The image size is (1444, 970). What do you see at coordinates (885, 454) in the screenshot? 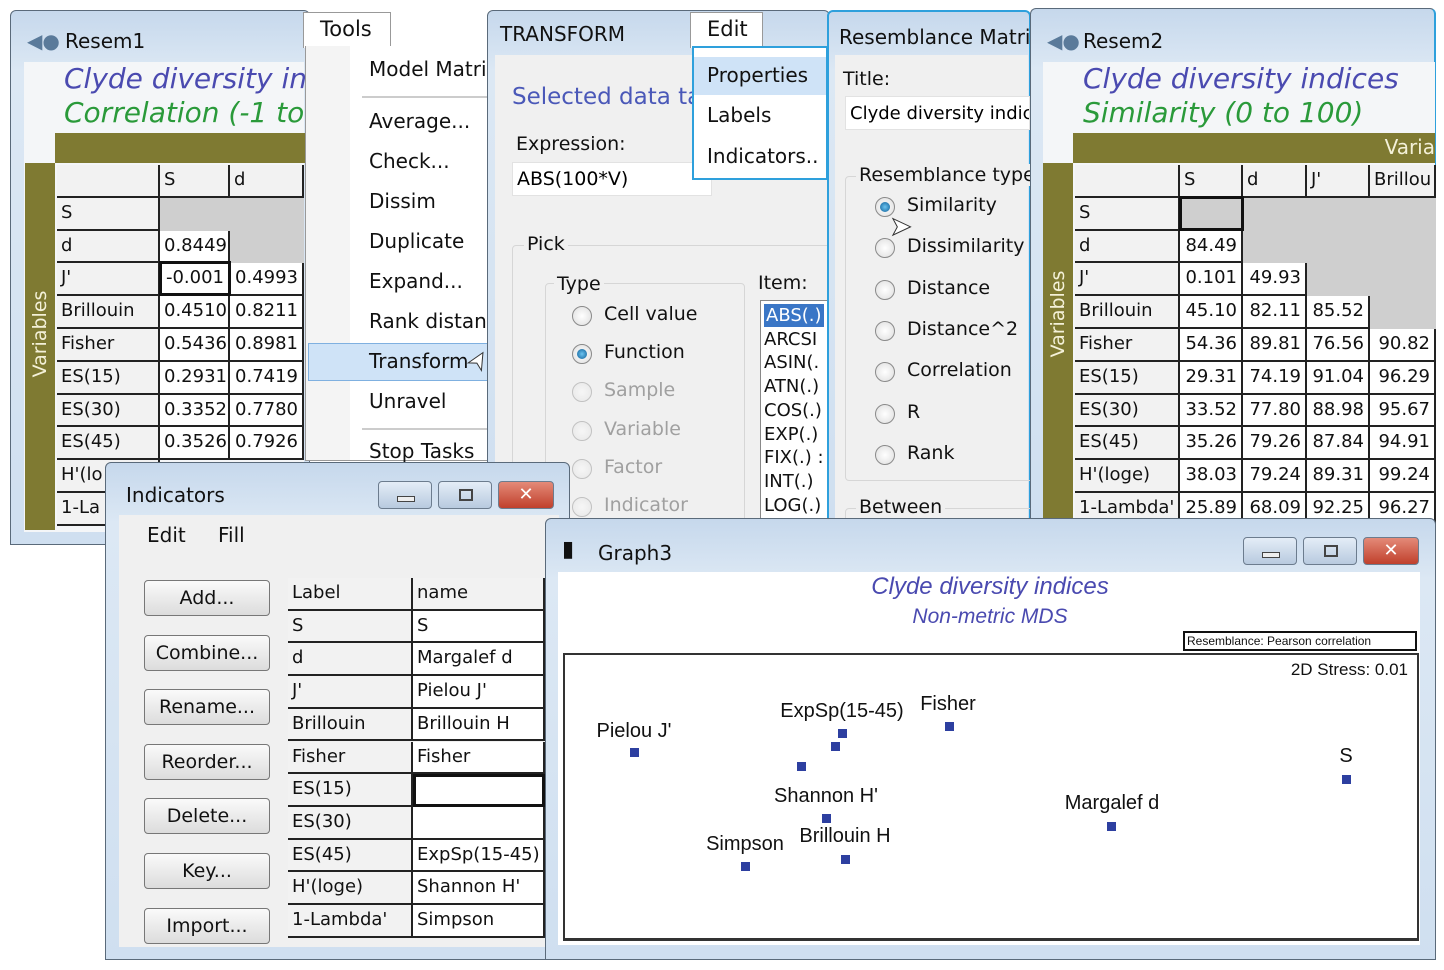
I see `radio-rank` at bounding box center [885, 454].